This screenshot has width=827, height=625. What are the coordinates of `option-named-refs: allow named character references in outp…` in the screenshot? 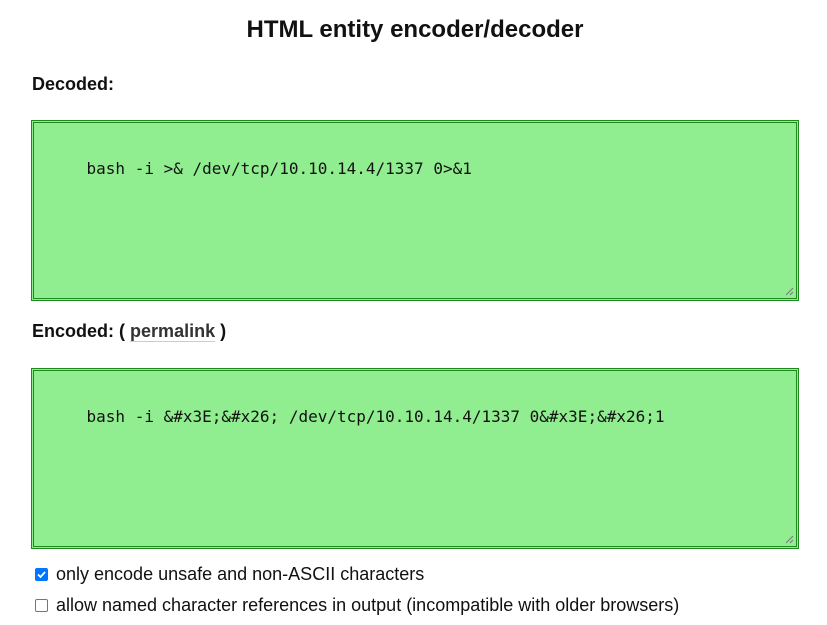 It's located at (357, 605).